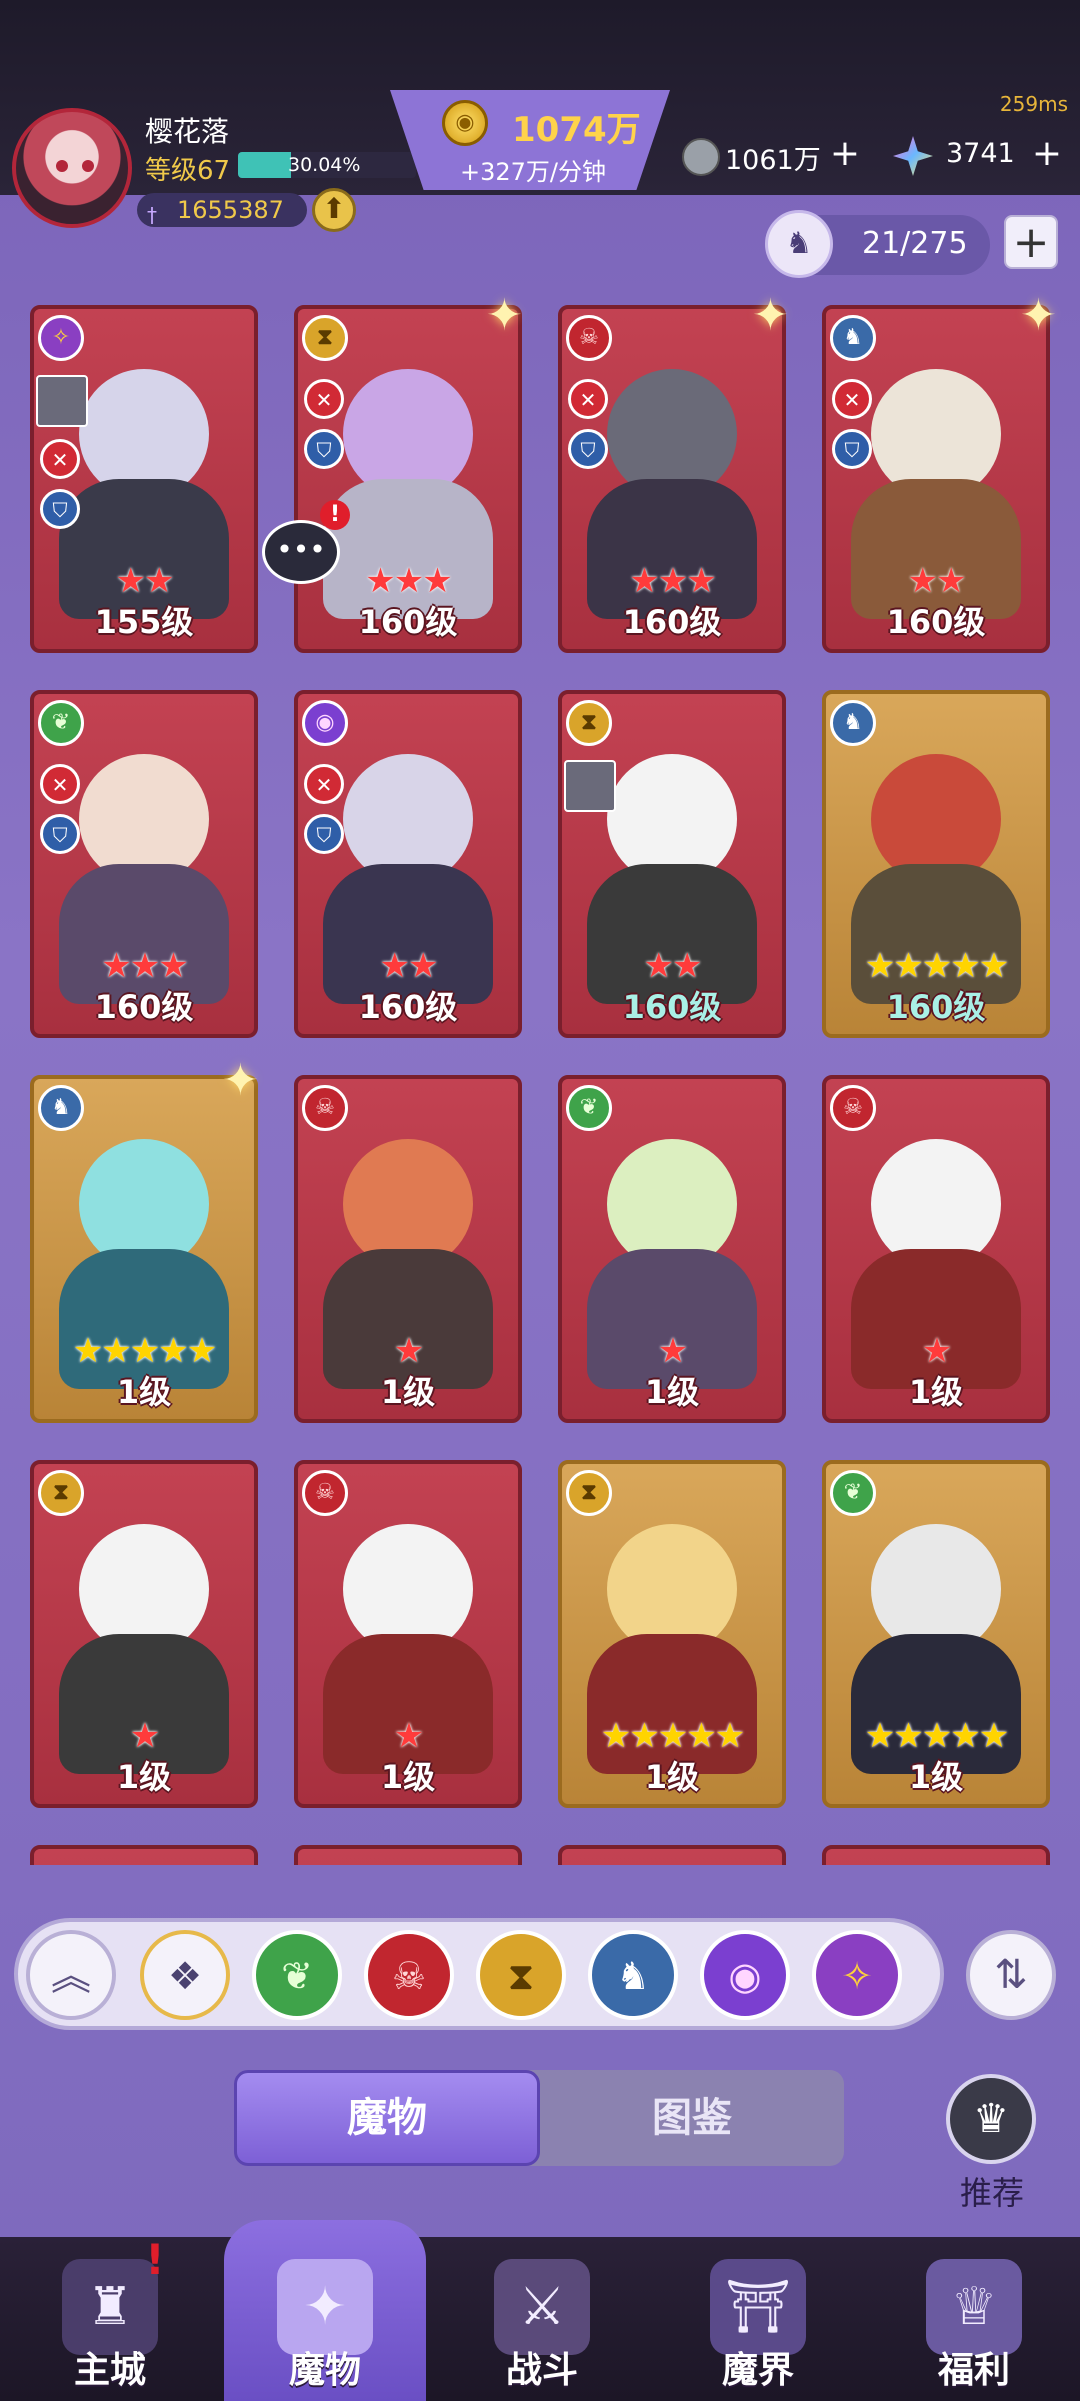 The image size is (1080, 2401). What do you see at coordinates (301, 552) in the screenshot?
I see `chat-bubble-icon: •••` at bounding box center [301, 552].